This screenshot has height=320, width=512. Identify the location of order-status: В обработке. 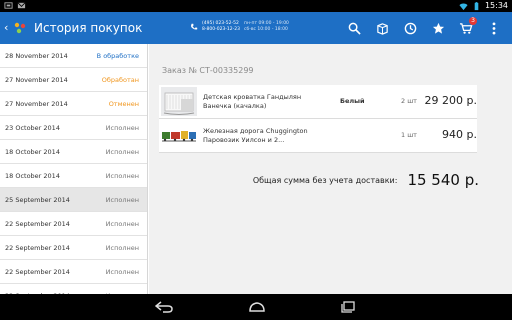
(117, 55).